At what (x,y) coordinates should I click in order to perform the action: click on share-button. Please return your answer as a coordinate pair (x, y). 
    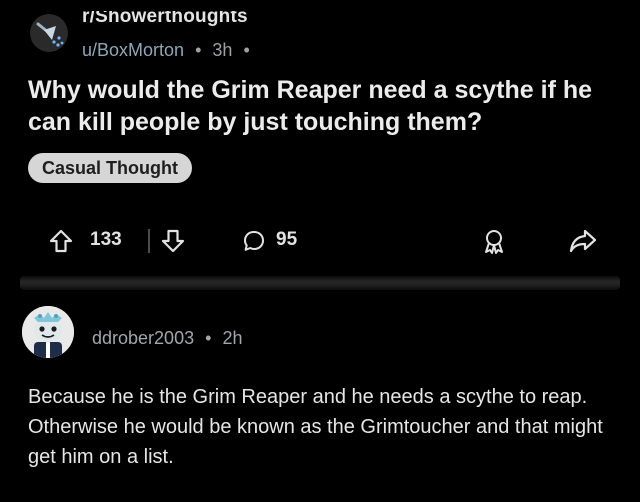
    Looking at the image, I should click on (583, 241).